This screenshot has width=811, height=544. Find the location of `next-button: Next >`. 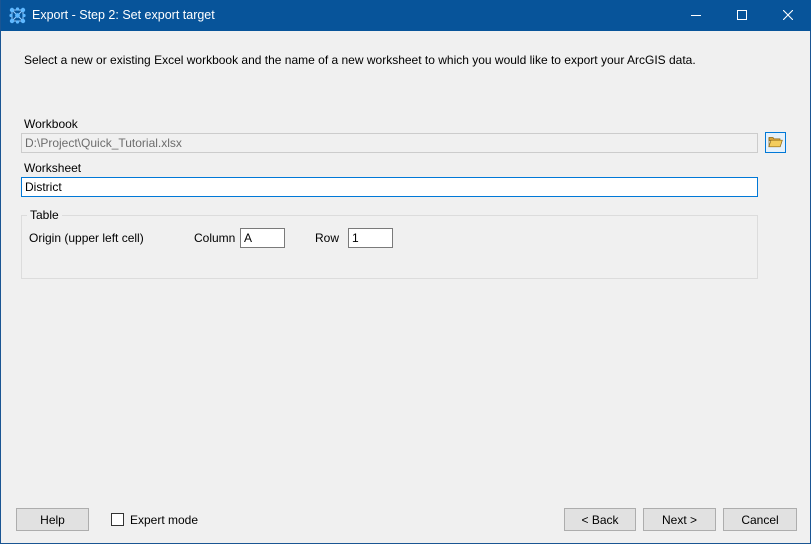

next-button: Next > is located at coordinates (679, 519).